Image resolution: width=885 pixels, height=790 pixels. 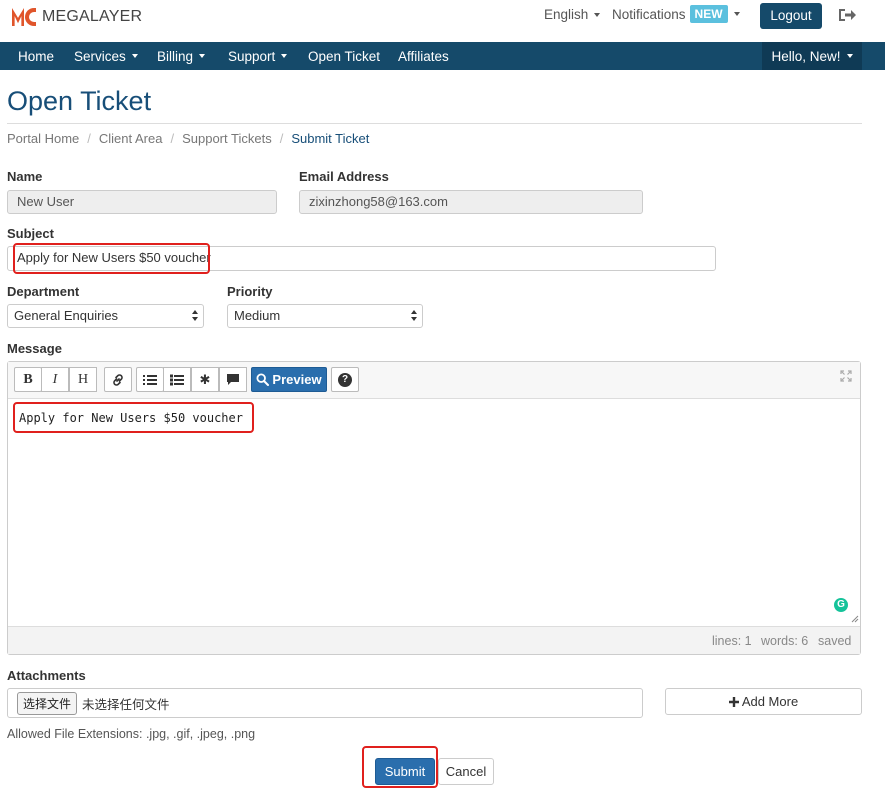 I want to click on breadcrumb-portal-home: Portal Home, so click(x=43, y=138).